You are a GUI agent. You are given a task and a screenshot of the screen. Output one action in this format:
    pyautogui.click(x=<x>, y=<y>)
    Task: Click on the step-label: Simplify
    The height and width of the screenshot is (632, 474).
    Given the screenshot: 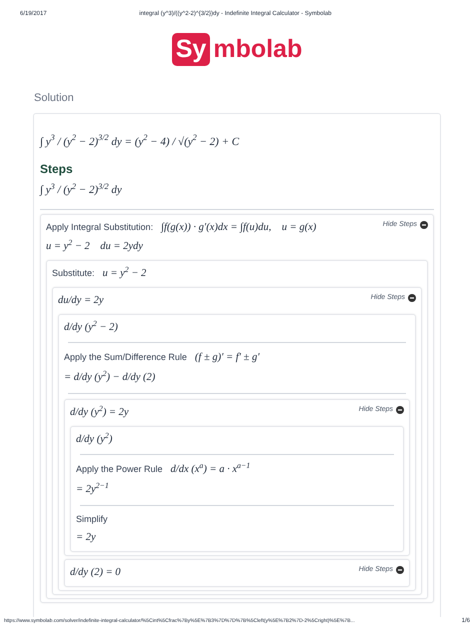 What is the action you would take?
    pyautogui.click(x=92, y=519)
    